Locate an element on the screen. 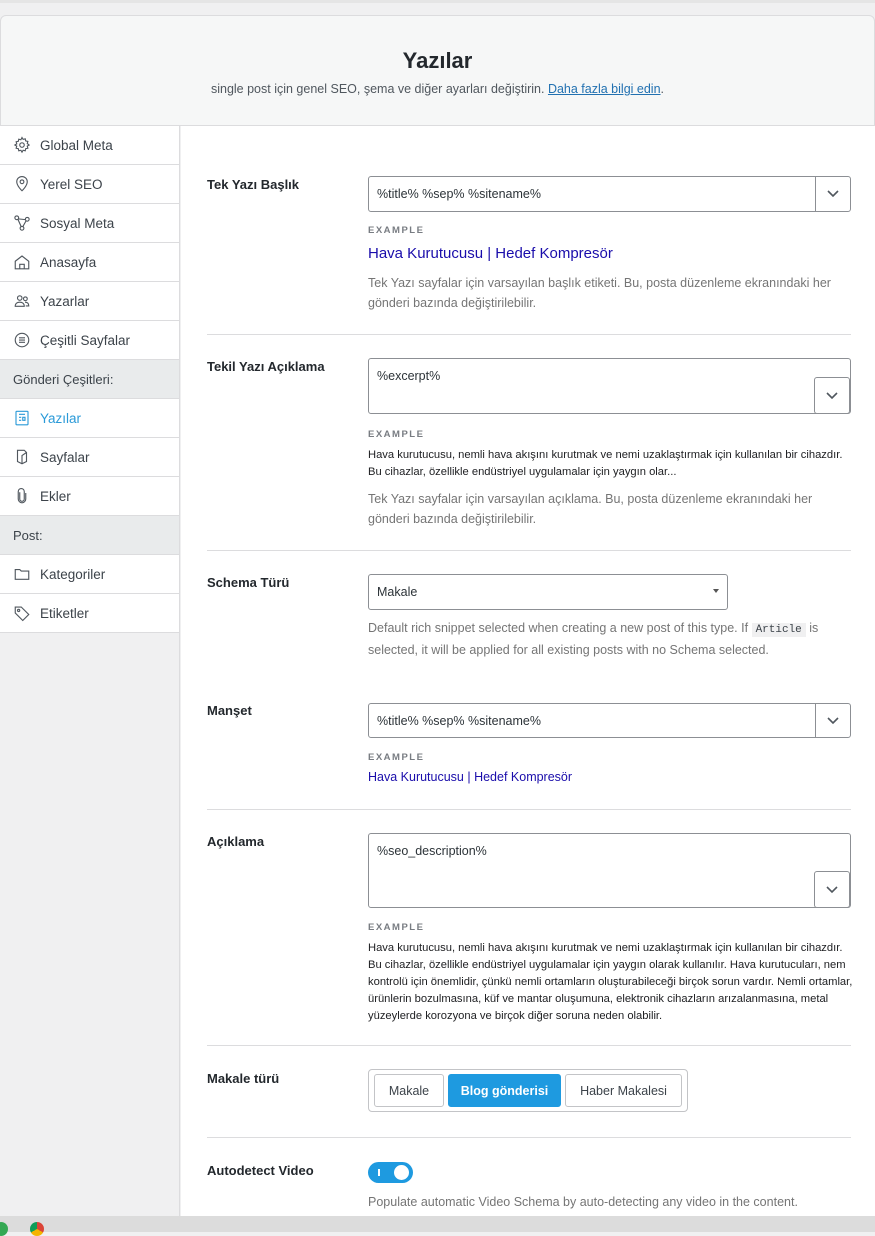 This screenshot has height=1236, width=875. sidebar-item-categories: Kategoriler is located at coordinates (89, 574).